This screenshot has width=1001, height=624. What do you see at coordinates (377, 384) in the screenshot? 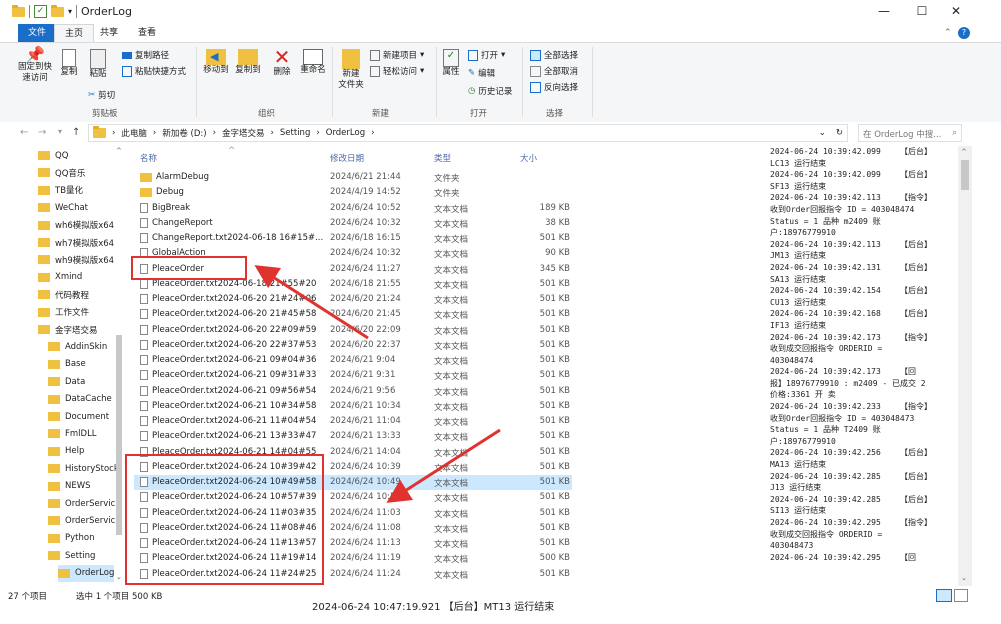
I see `annotation-arrows` at bounding box center [377, 384].